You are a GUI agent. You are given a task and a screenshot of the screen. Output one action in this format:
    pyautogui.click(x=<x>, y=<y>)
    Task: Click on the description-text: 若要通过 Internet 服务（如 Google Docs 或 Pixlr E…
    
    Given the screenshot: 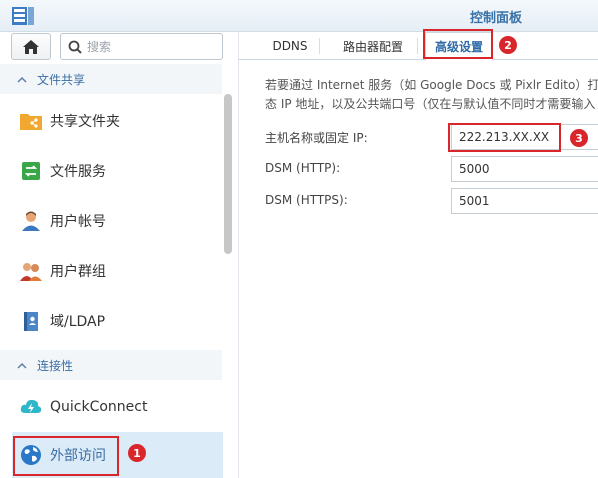 What is the action you would take?
    pyautogui.click(x=431, y=95)
    